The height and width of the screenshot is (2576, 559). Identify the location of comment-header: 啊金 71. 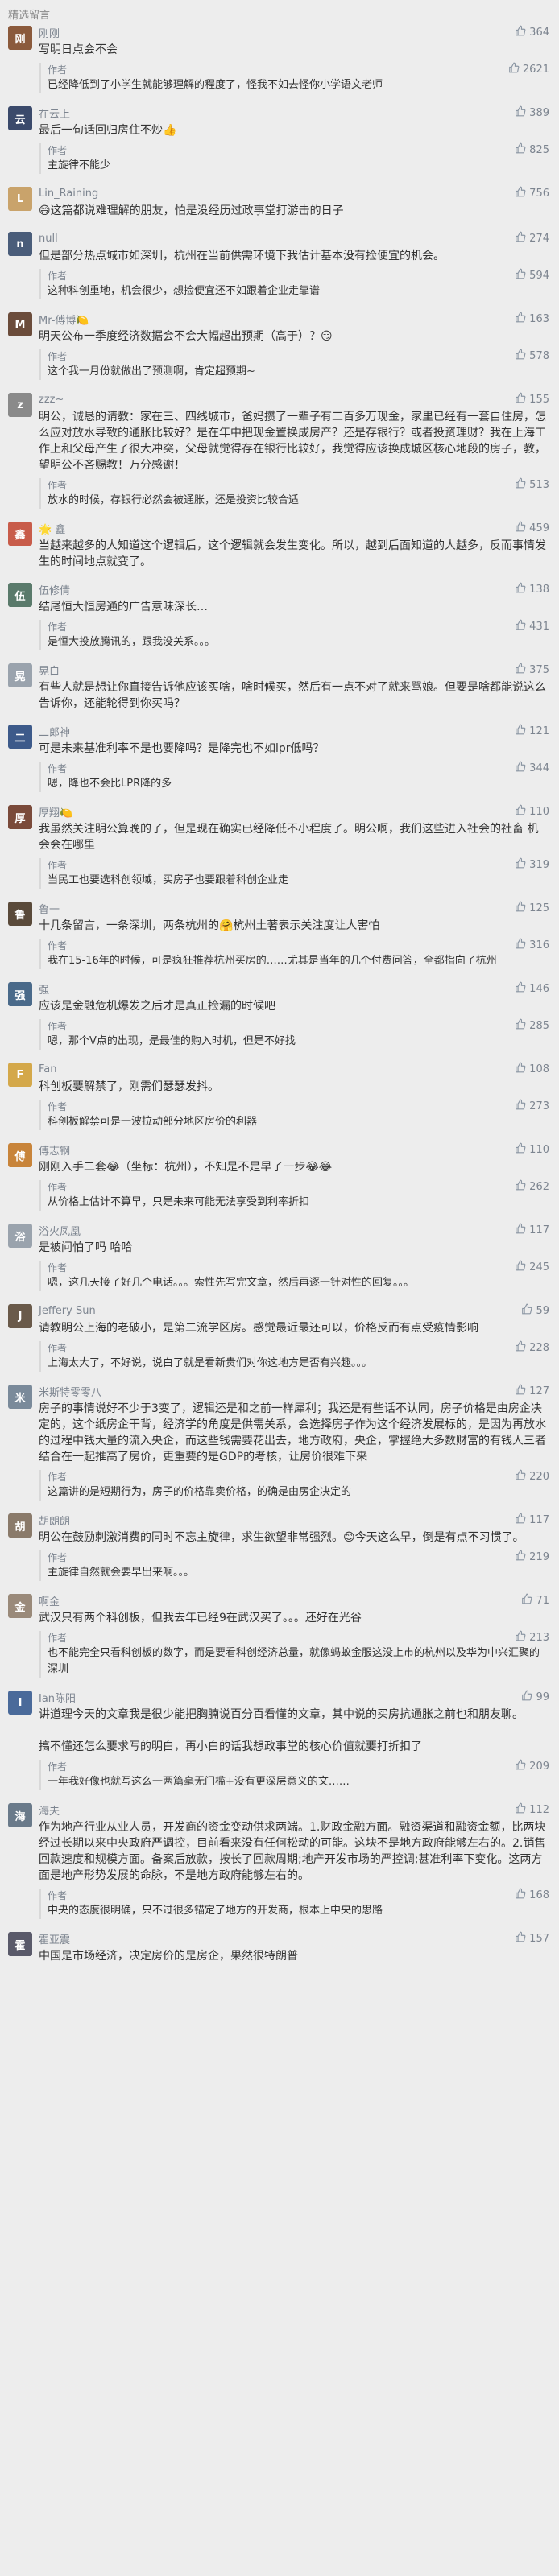
(294, 1600).